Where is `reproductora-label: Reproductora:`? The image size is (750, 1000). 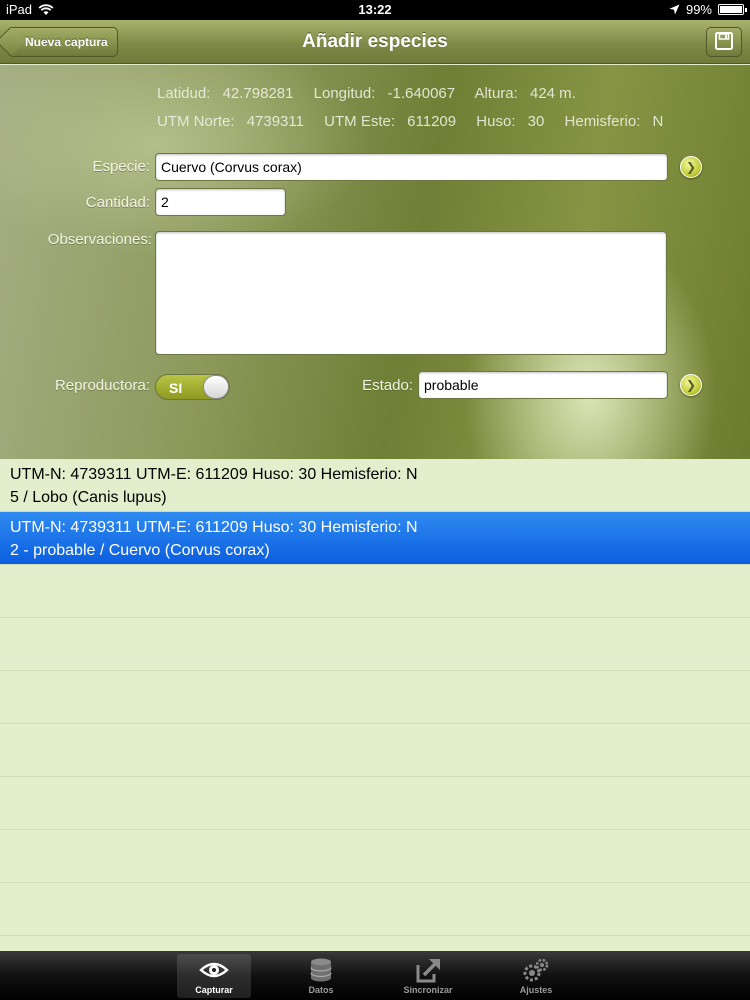 reproductora-label: Reproductora: is located at coordinates (102, 385).